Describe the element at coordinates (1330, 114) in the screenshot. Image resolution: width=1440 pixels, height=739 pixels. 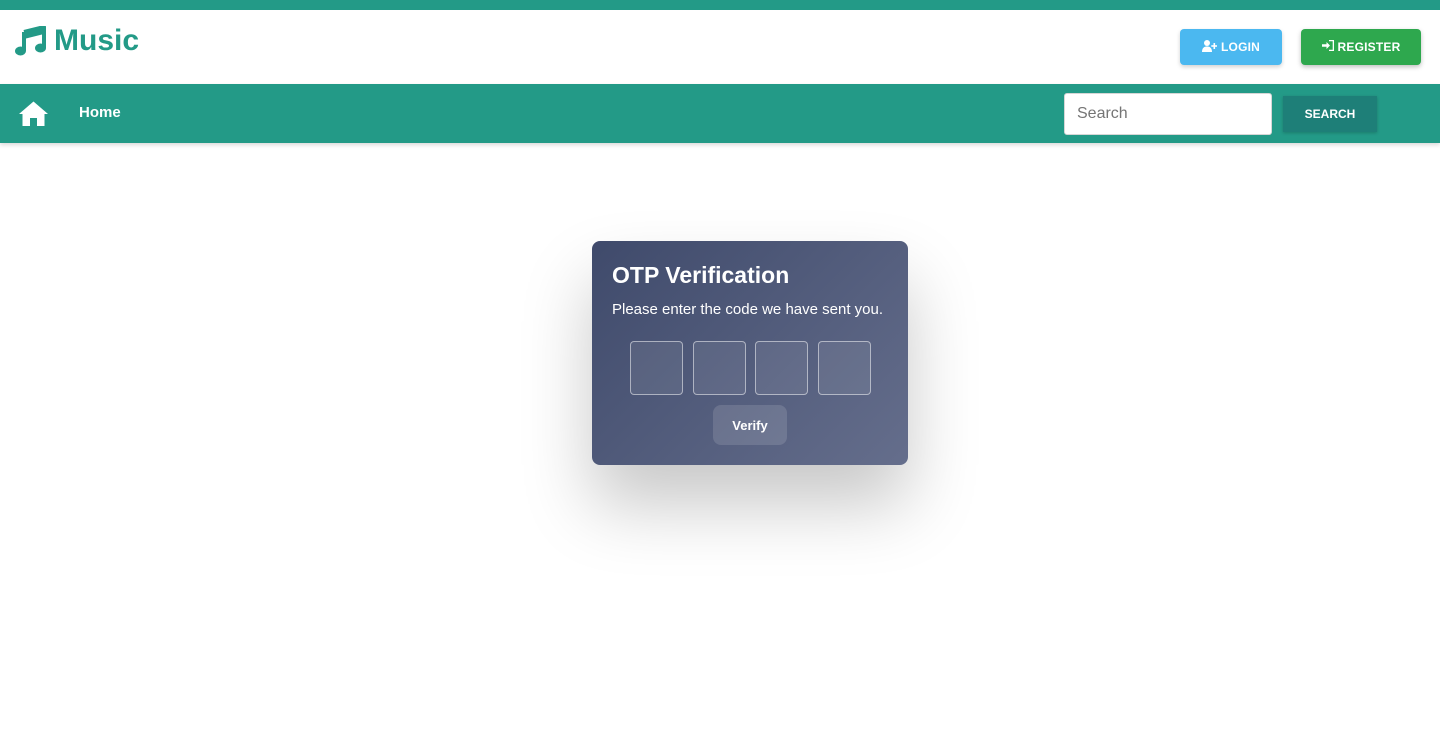
I see `search-button: SEARCH` at that location.